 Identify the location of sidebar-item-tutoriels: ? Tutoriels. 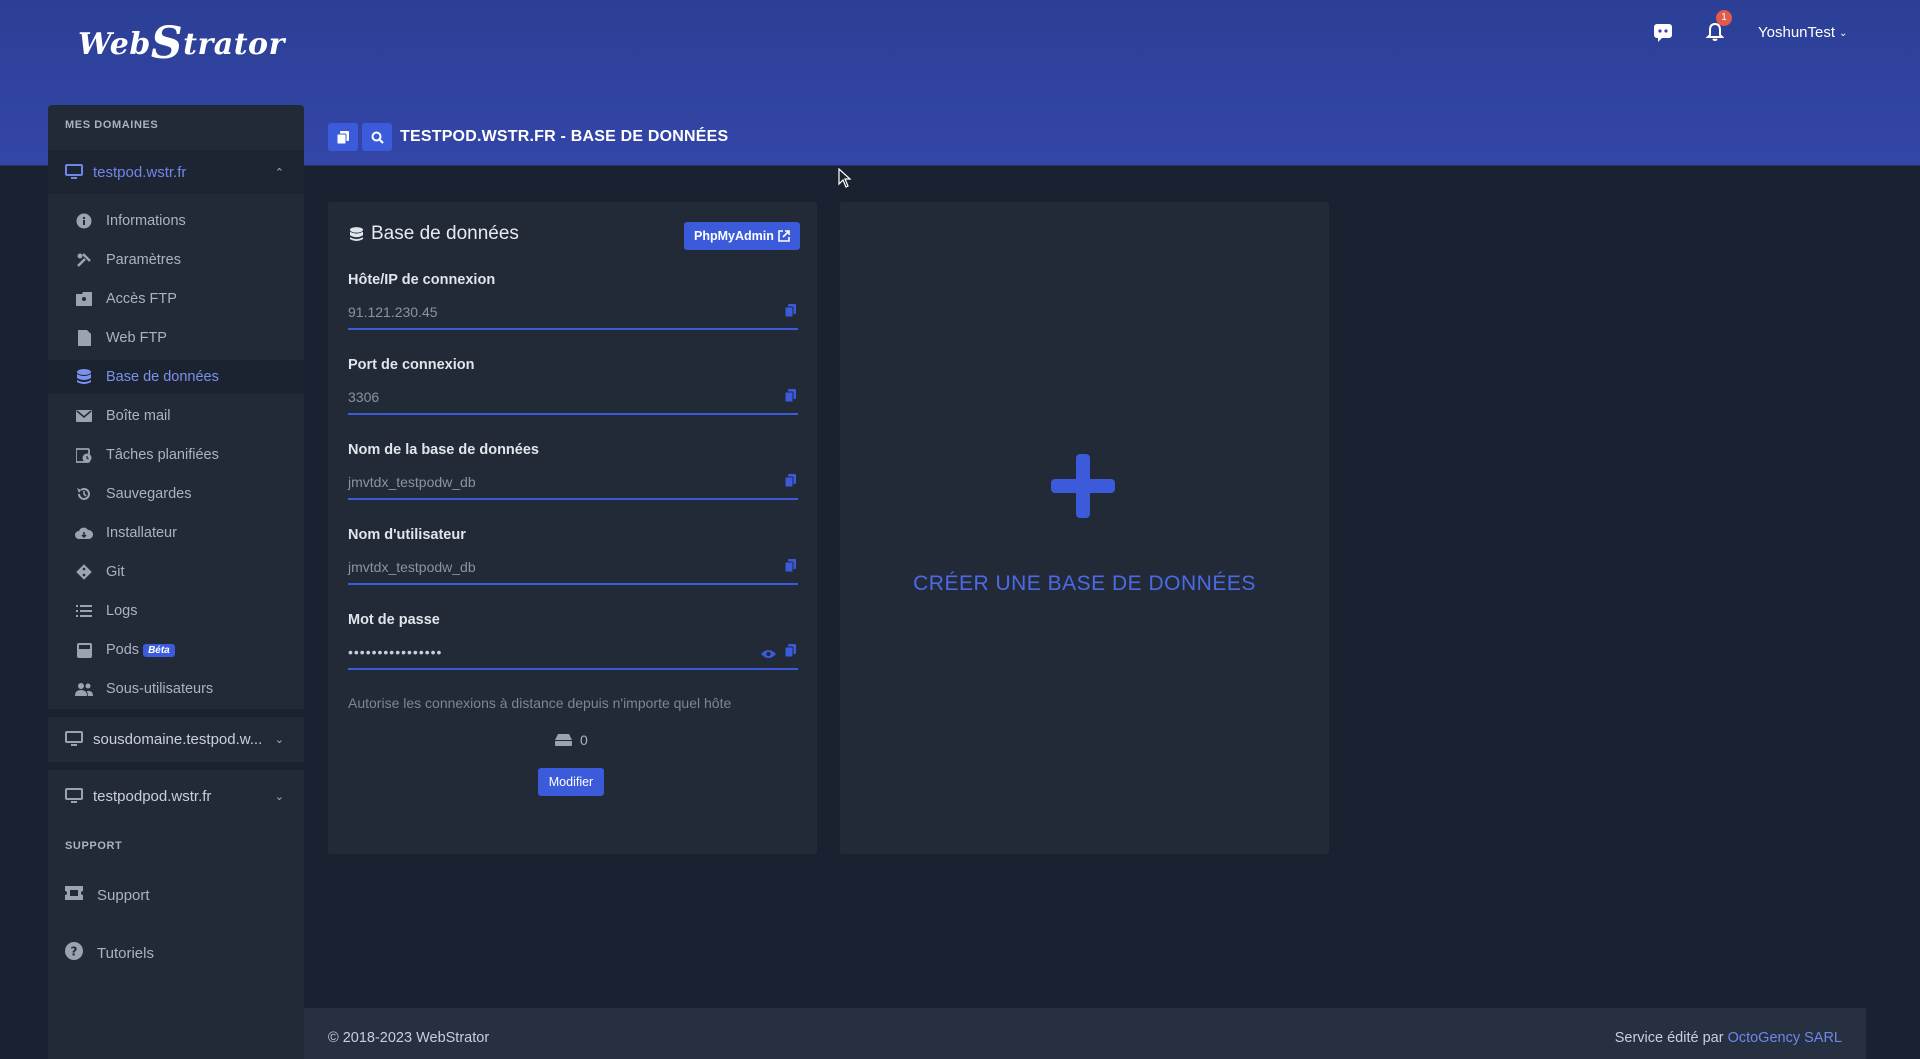
(176, 953).